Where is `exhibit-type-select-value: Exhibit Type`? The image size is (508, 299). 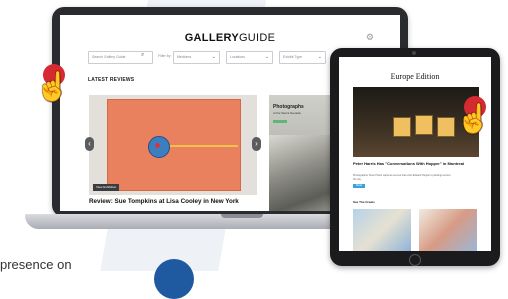
exhibit-type-select-value: Exhibit Type is located at coordinates (293, 57).